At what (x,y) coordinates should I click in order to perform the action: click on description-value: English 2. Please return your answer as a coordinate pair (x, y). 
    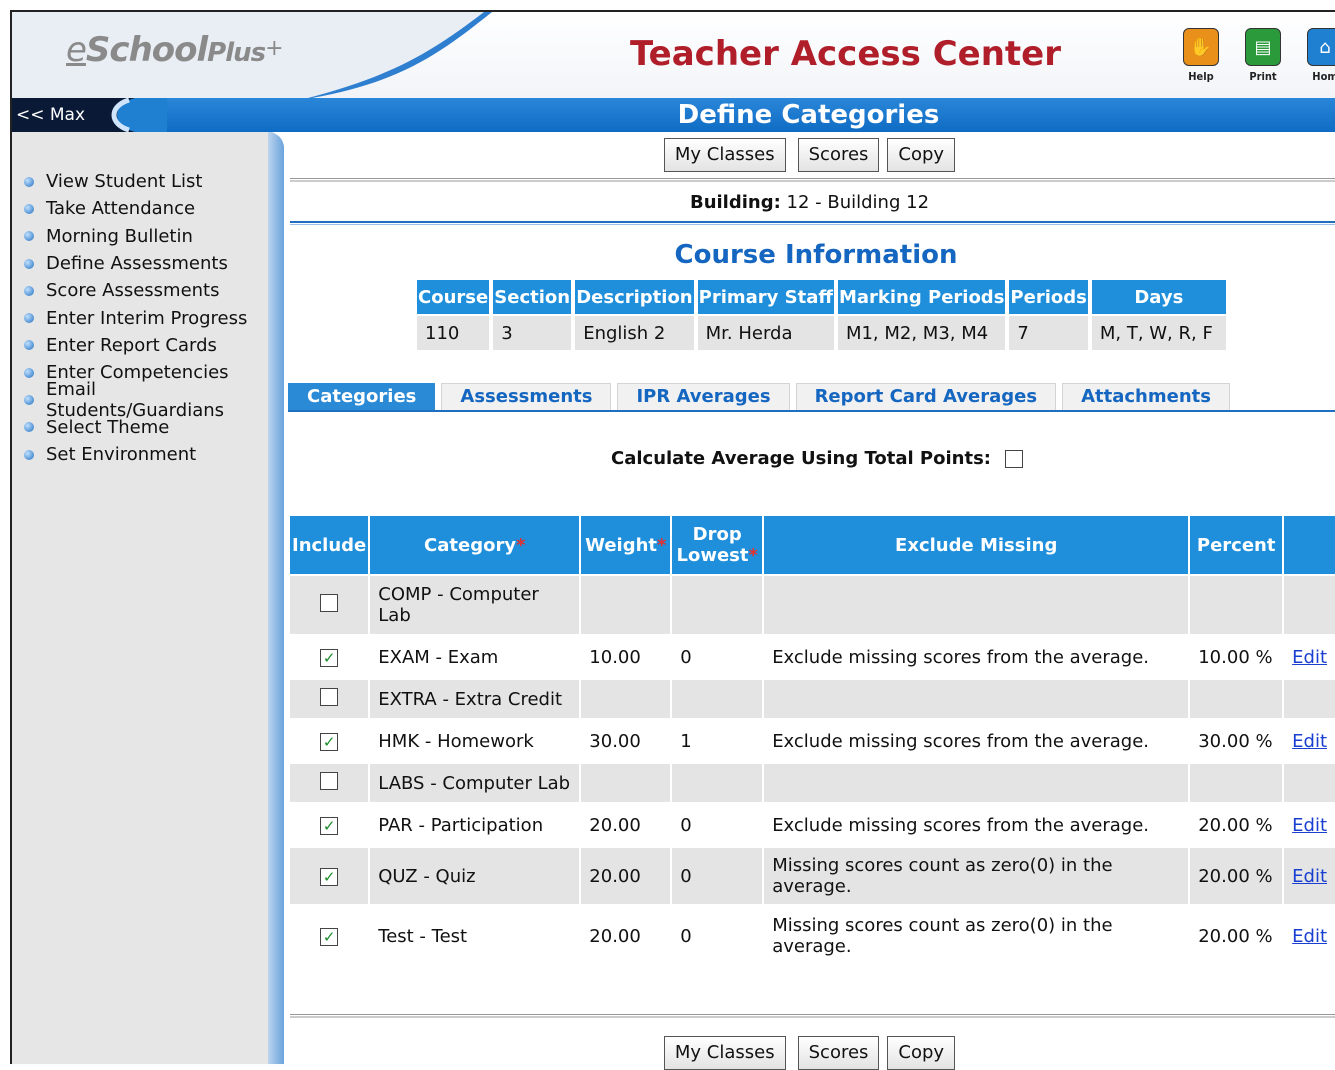
    Looking at the image, I should click on (634, 332).